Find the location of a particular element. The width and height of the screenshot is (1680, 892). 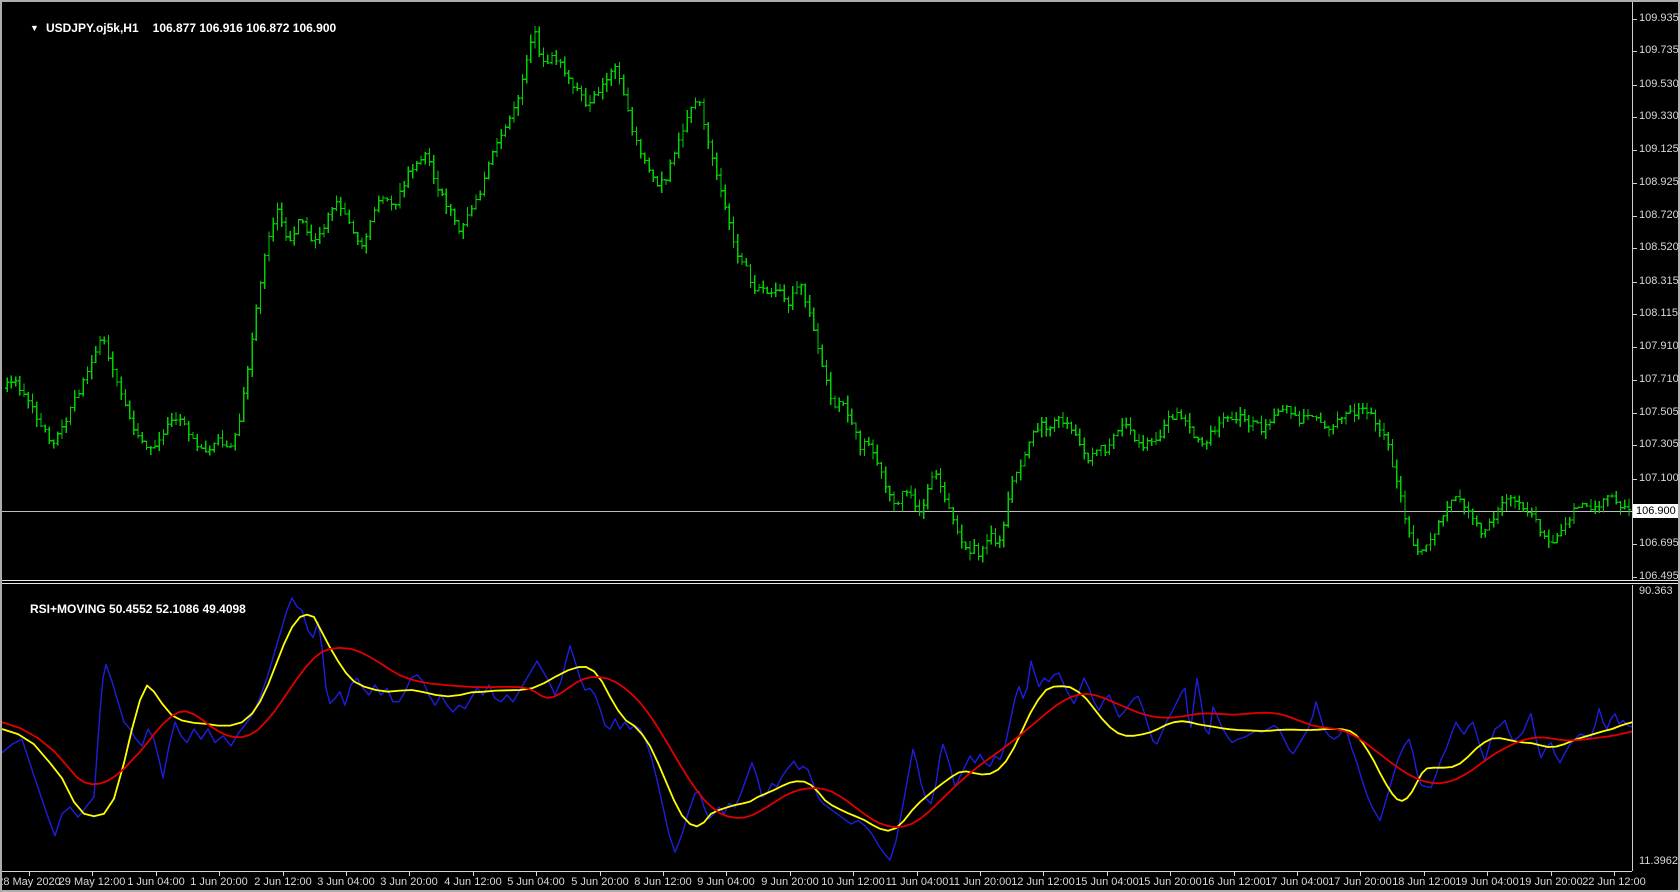

indicator-label: RSI+MOVING 50.4552 52.1086 49.4098 is located at coordinates (128, 609).